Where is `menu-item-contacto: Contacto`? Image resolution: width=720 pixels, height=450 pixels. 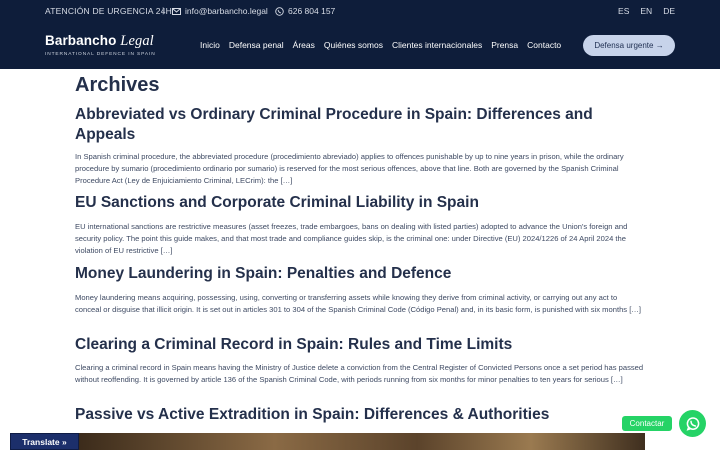
menu-item-contacto: Contacto is located at coordinates (544, 45).